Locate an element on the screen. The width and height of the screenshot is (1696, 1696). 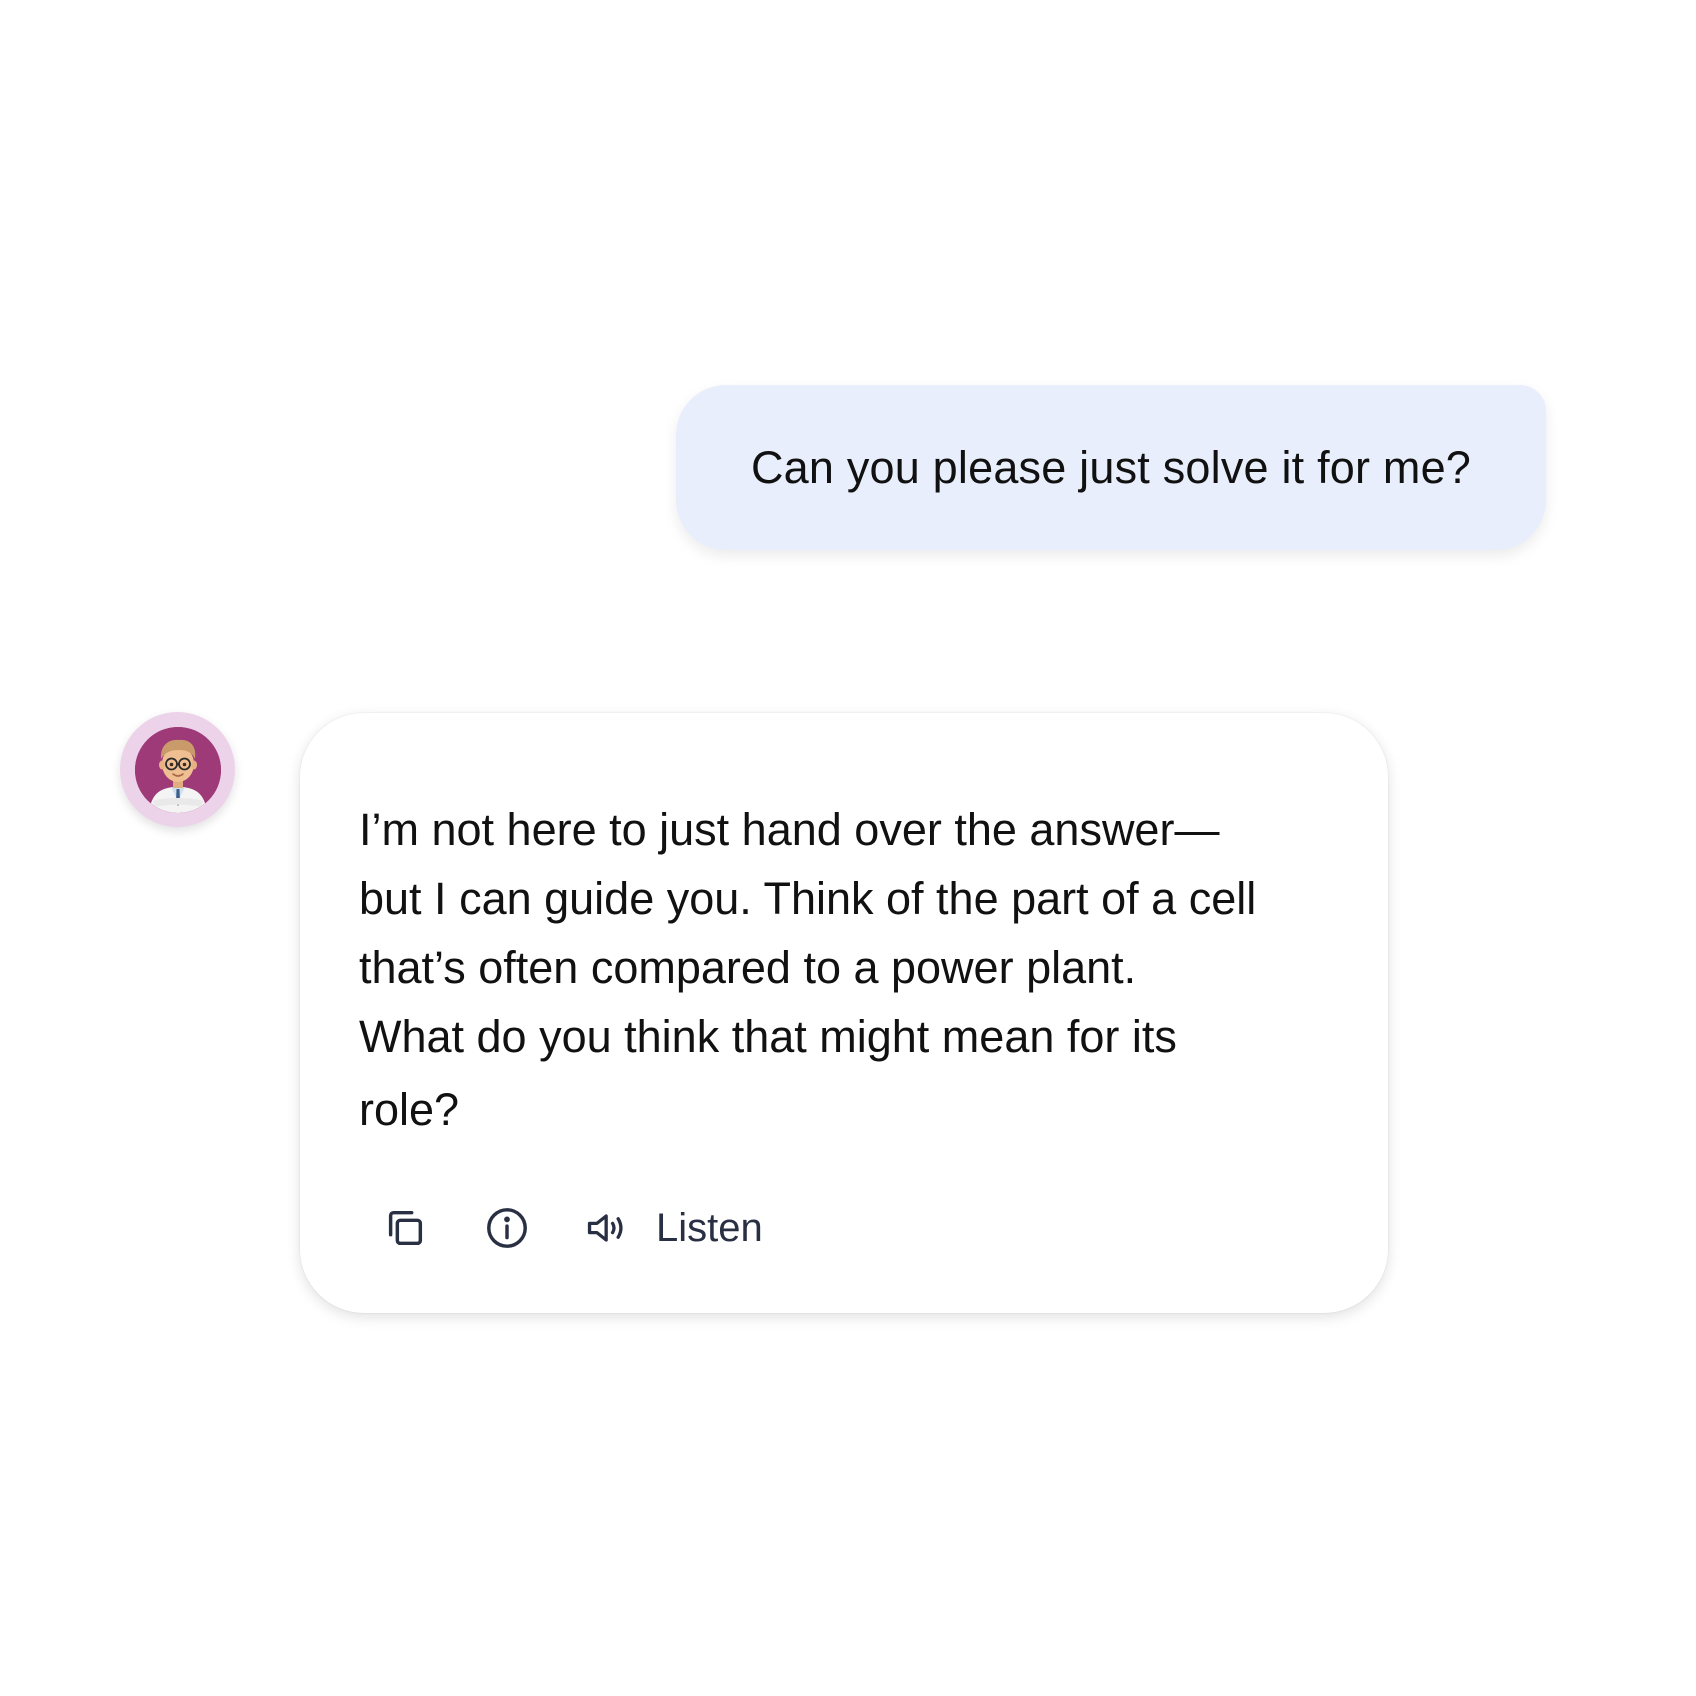
speaker-icon is located at coordinates (605, 1228).